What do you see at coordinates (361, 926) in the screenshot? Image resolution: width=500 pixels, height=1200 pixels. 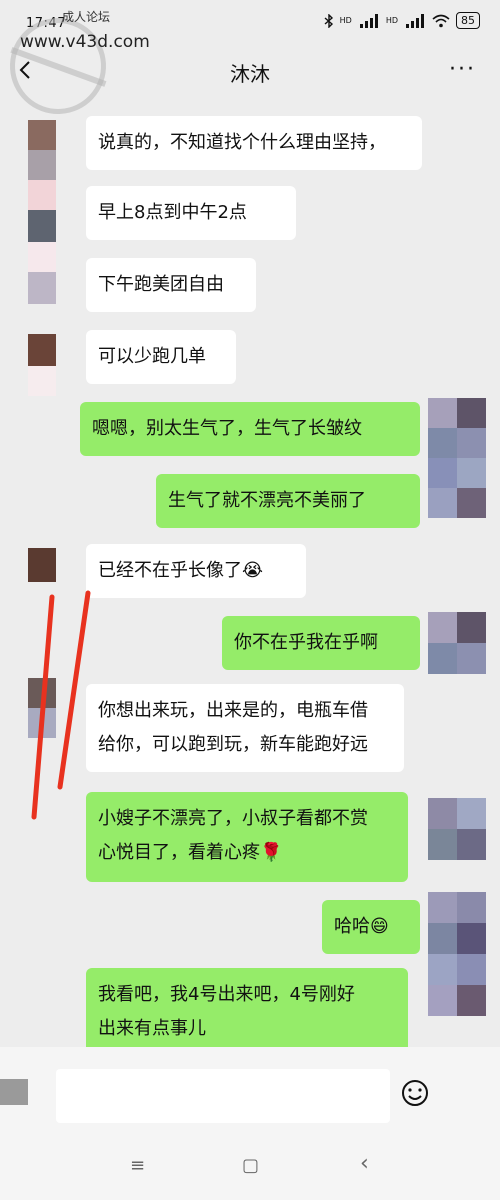 I see `message-text: 哈哈😄` at bounding box center [361, 926].